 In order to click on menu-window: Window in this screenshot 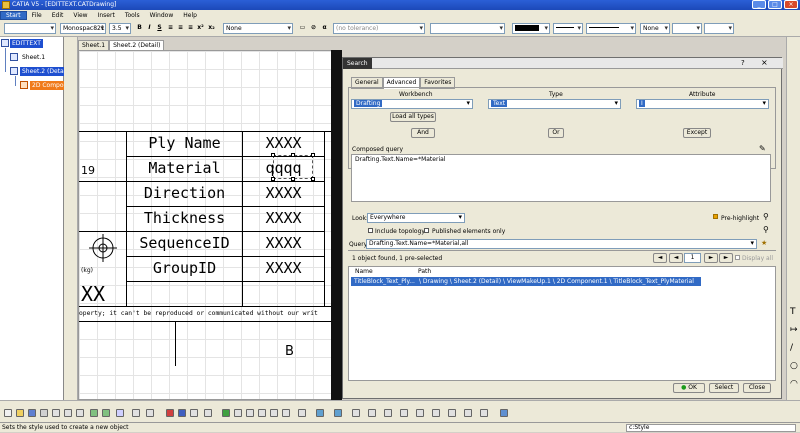, I will do `click(162, 15)`.